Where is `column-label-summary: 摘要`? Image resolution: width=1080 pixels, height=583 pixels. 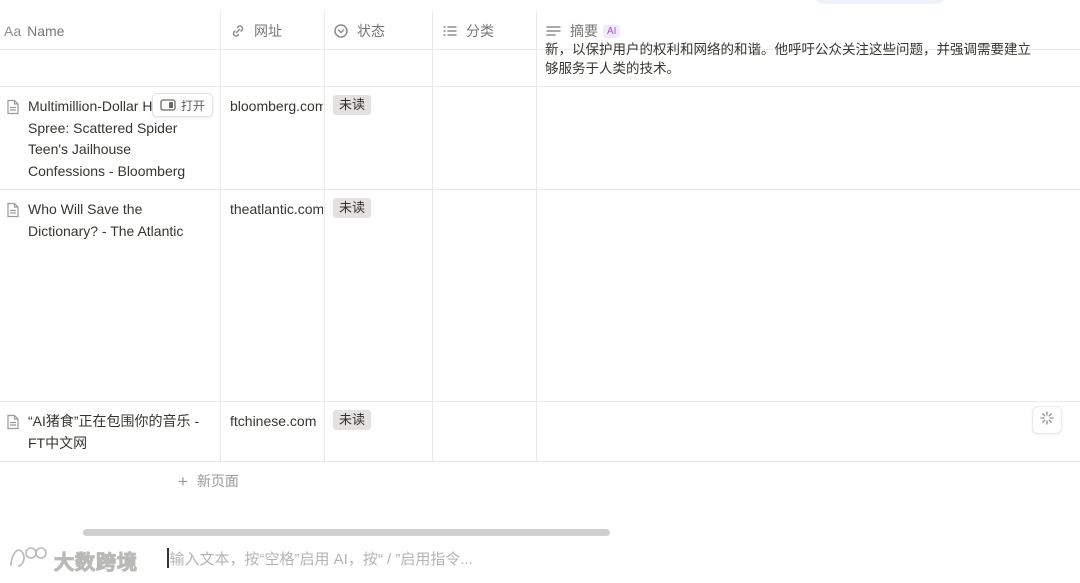
column-label-summary: 摘要 is located at coordinates (584, 31).